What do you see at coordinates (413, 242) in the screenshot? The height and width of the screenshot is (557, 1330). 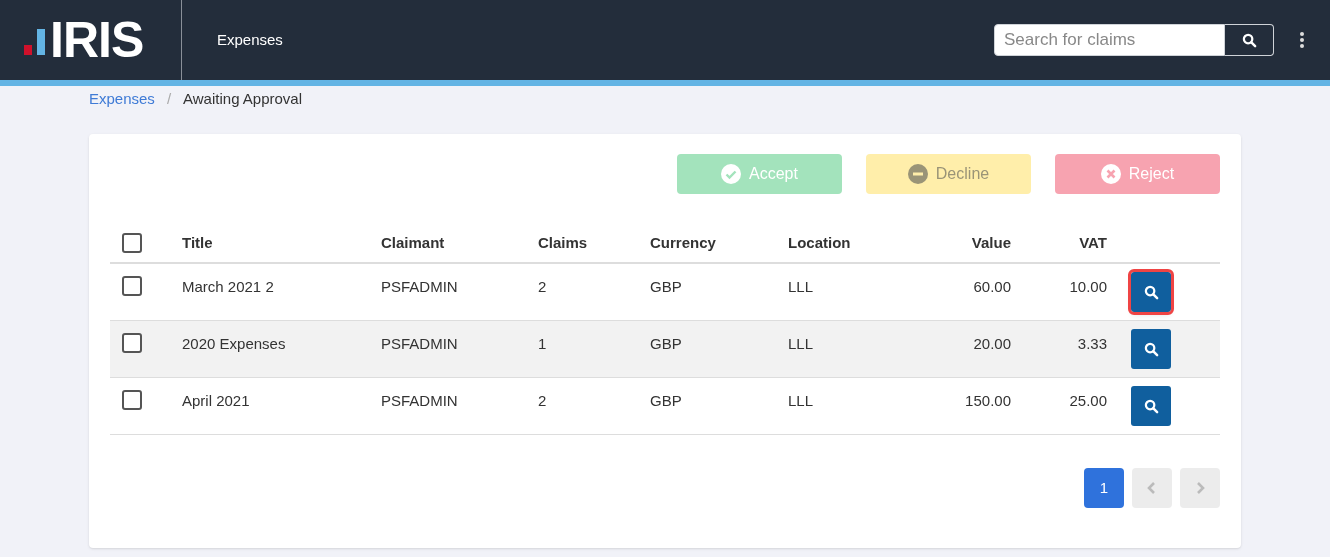 I see `column-header: Claimant` at bounding box center [413, 242].